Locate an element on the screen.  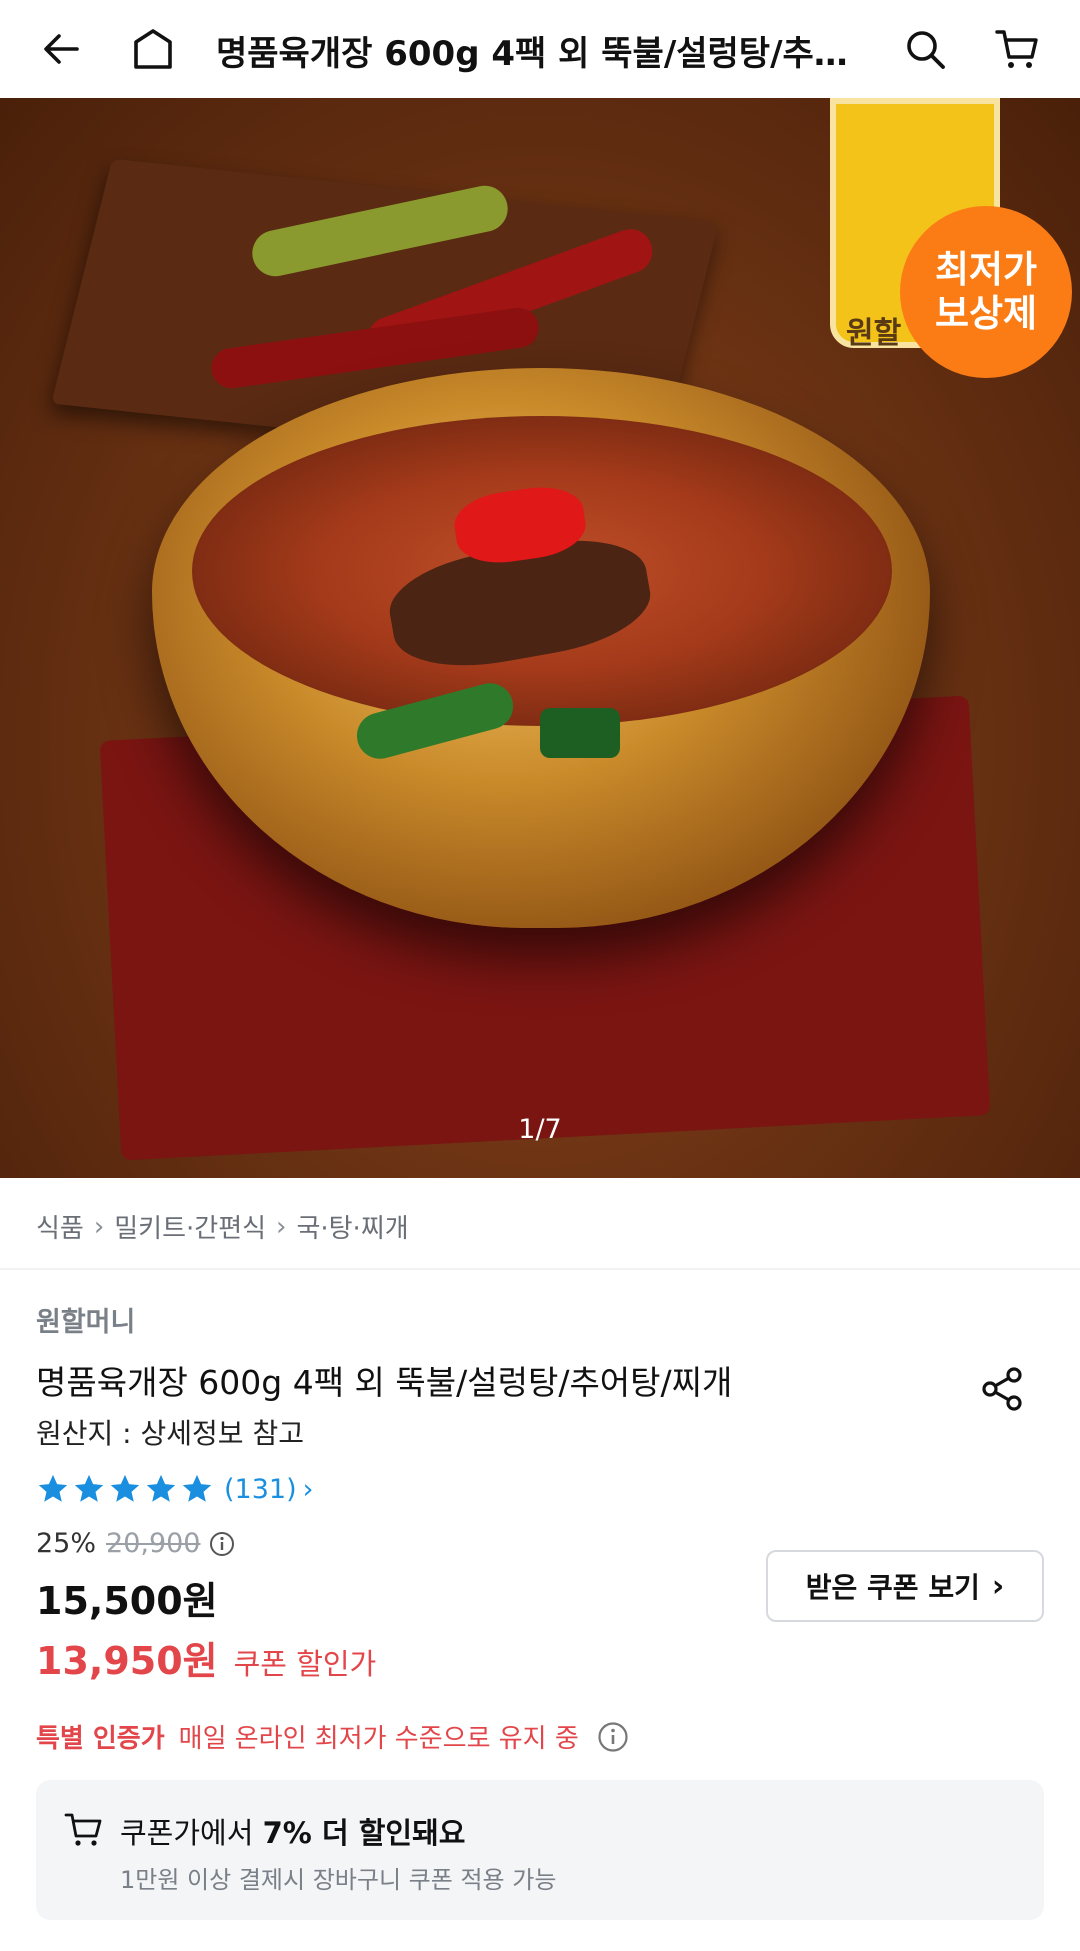
breadcrumb: 식품 › 밀키트·간편식 › 국·탕·찌개 is located at coordinates (222, 1226).